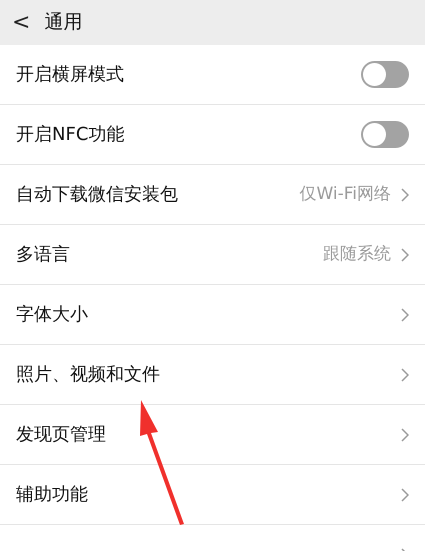 The height and width of the screenshot is (551, 425). Describe the element at coordinates (43, 255) in the screenshot. I see `row-label: 多语言` at that location.